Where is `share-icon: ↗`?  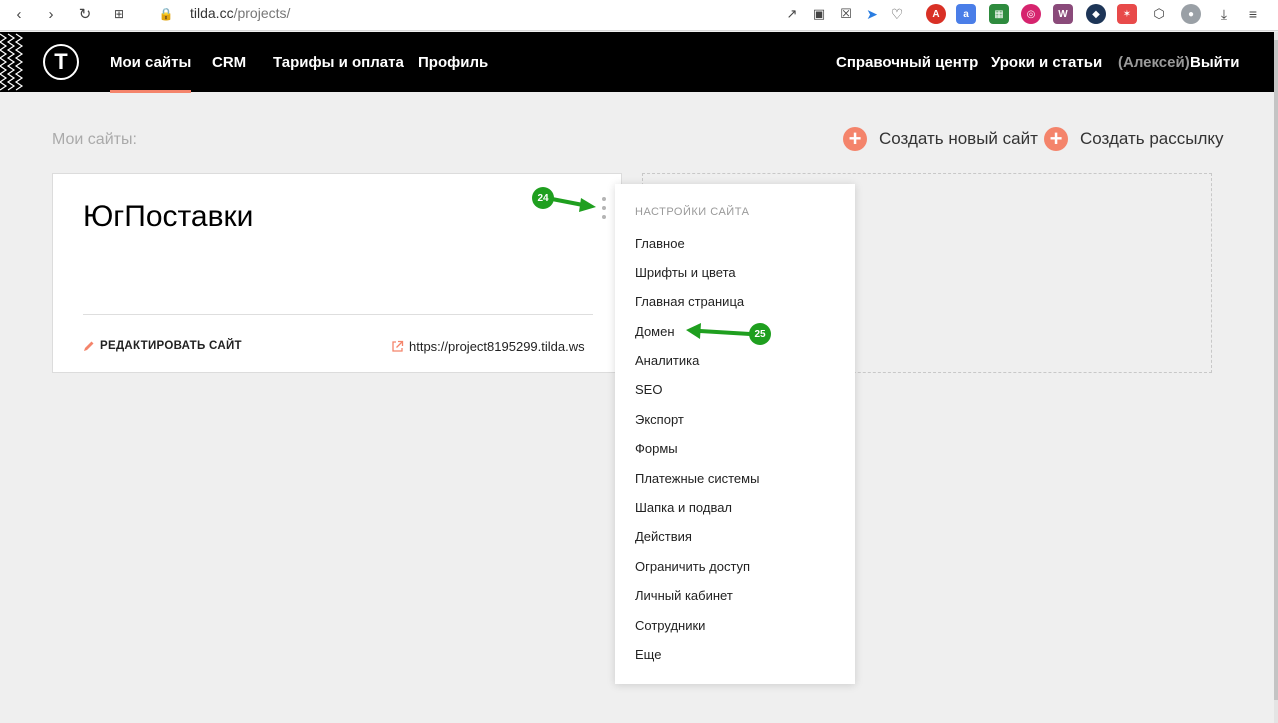 share-icon: ↗ is located at coordinates (792, 14).